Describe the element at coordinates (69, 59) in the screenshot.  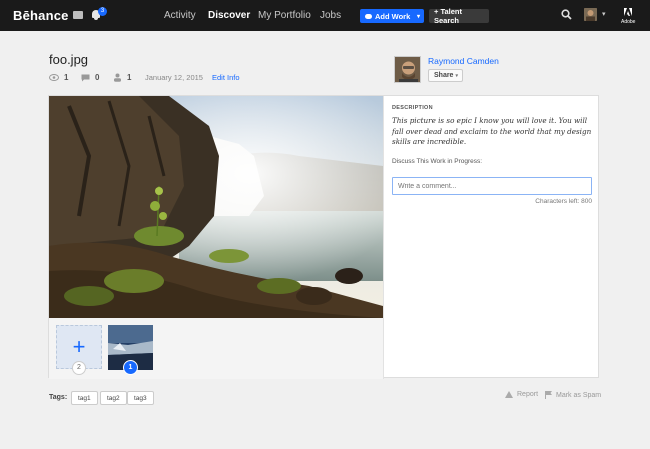
I see `project-title: foo.jpg` at that location.